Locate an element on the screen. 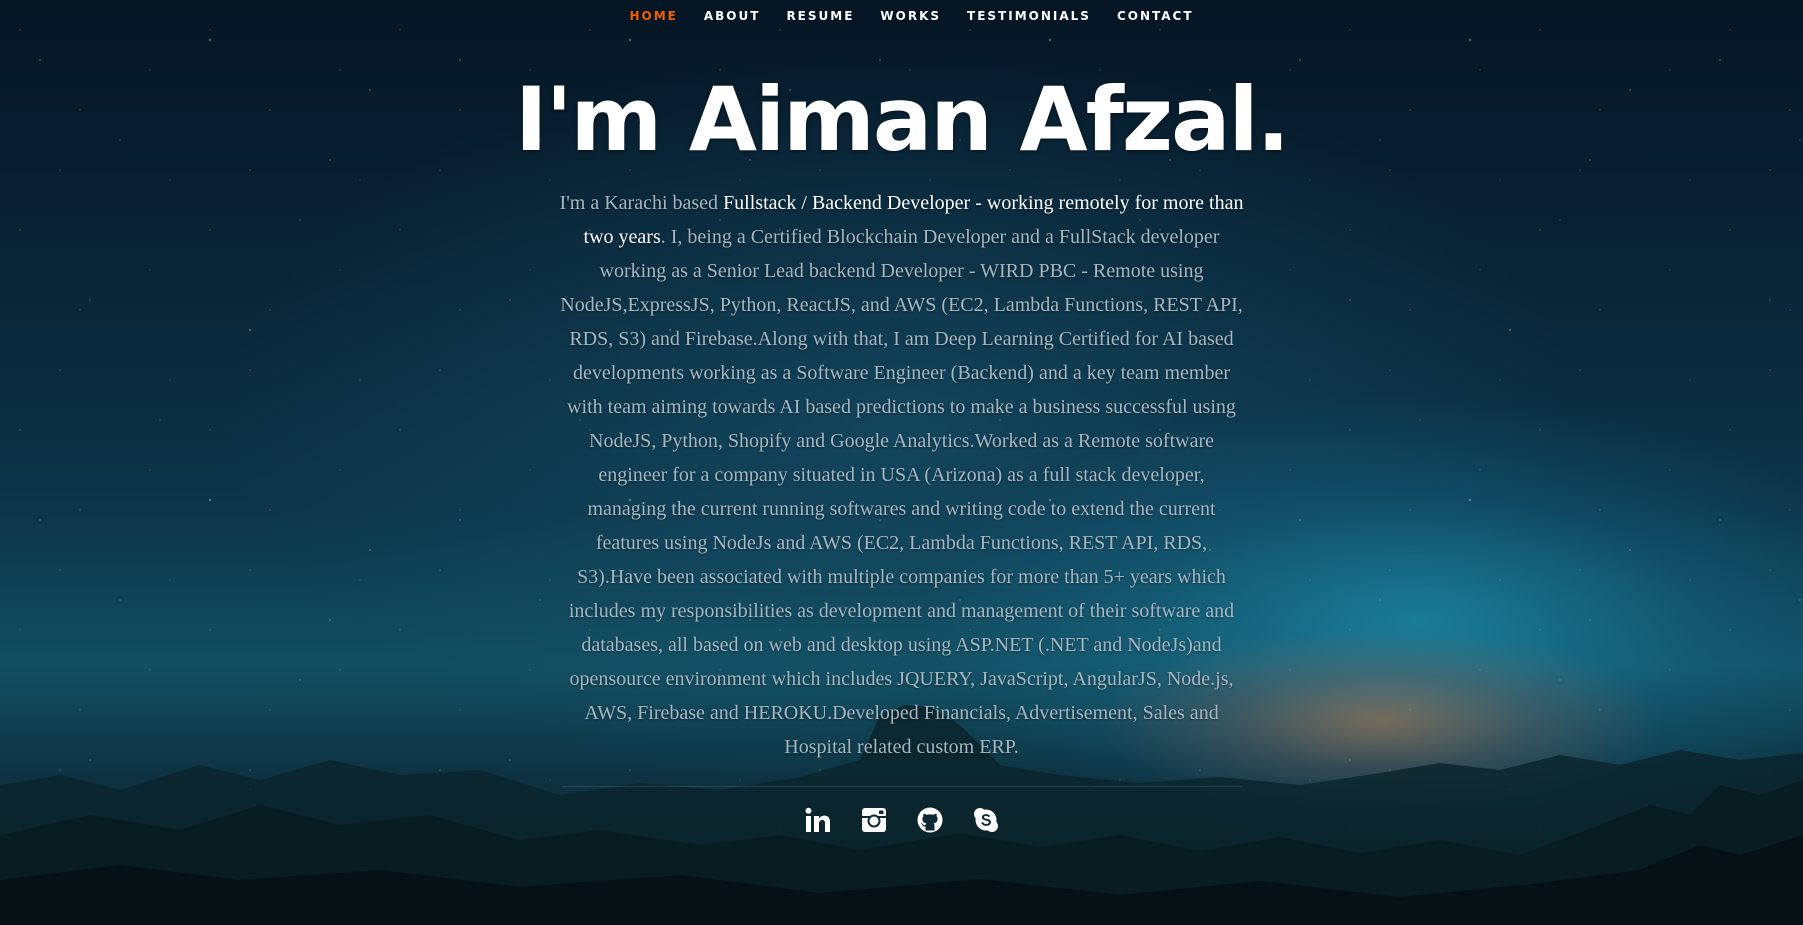  linkedin-icon is located at coordinates (817, 819).